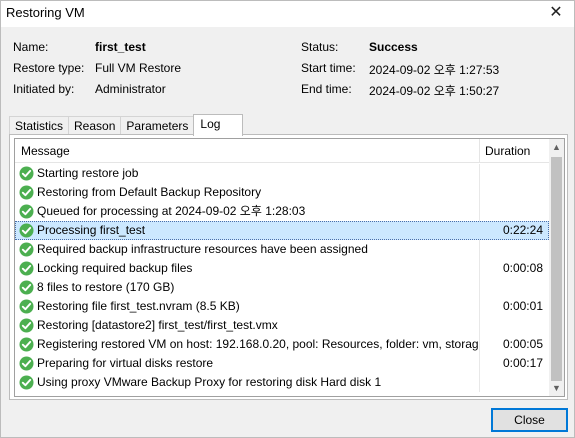  What do you see at coordinates (282, 192) in the screenshot?
I see `log-row: Restoring from Default Backup Repository` at bounding box center [282, 192].